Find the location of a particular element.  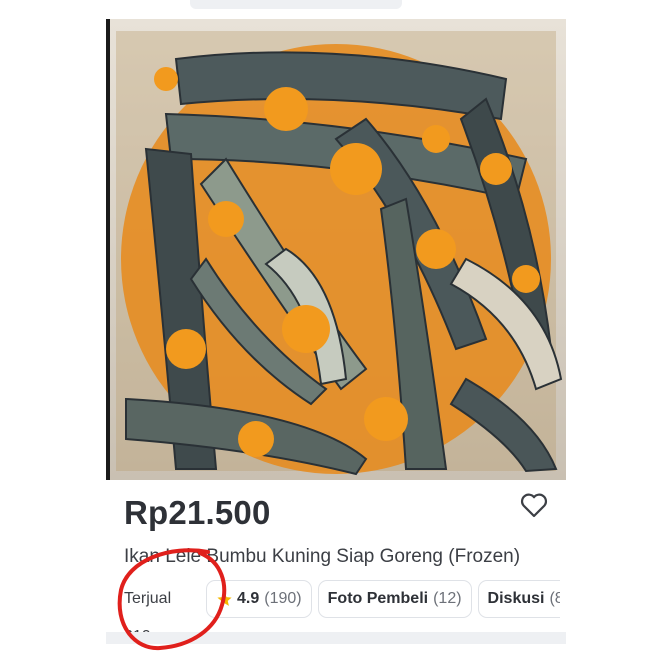

discussion-count: (8) is located at coordinates (554, 598).